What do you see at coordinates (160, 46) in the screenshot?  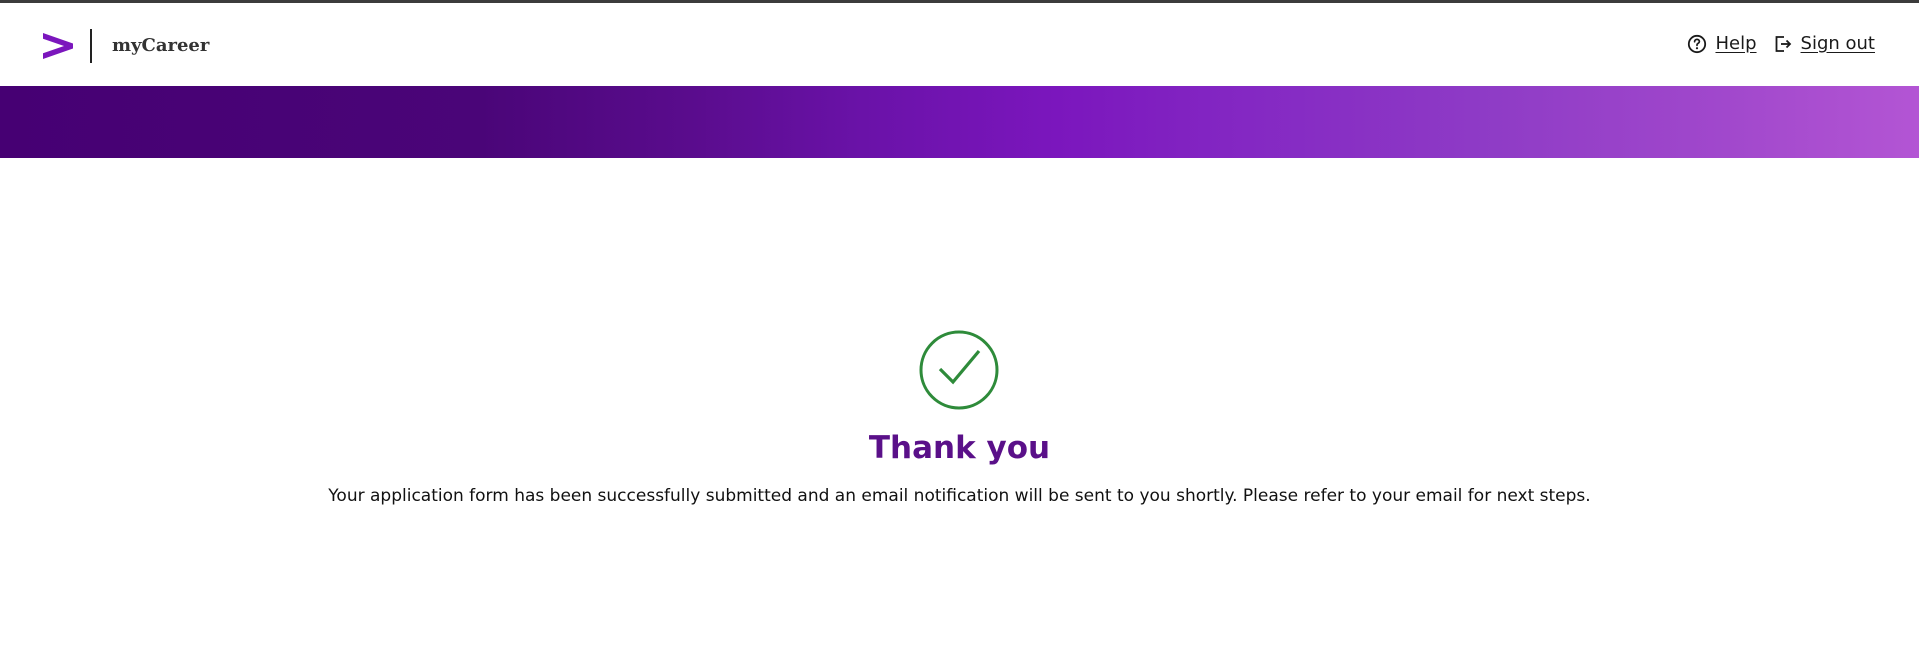 I see `app-name: myCareer` at bounding box center [160, 46].